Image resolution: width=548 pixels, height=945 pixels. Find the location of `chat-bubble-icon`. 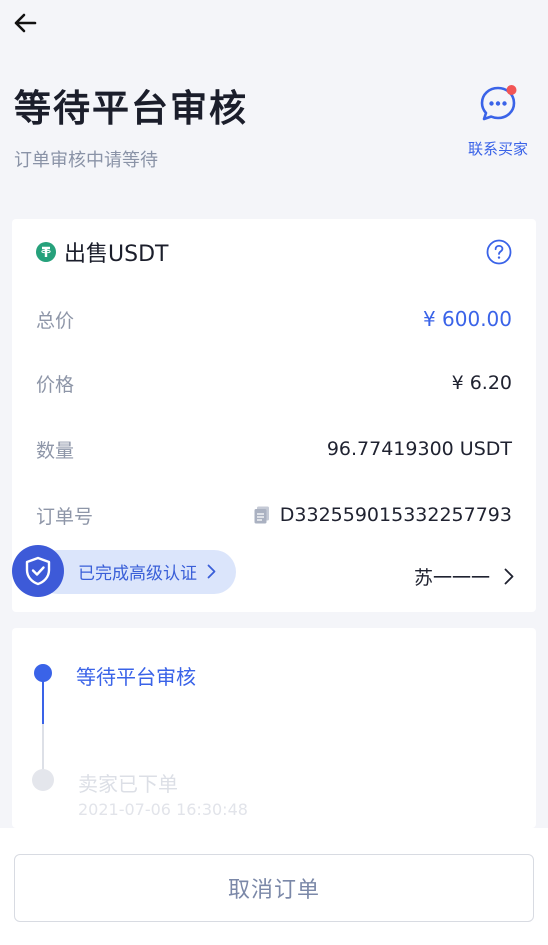

chat-bubble-icon is located at coordinates (498, 104).